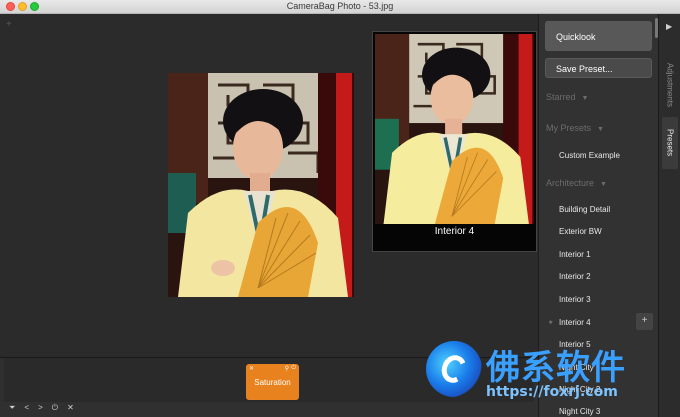  I want to click on section-my-presets: My Presets ▼, so click(575, 128).